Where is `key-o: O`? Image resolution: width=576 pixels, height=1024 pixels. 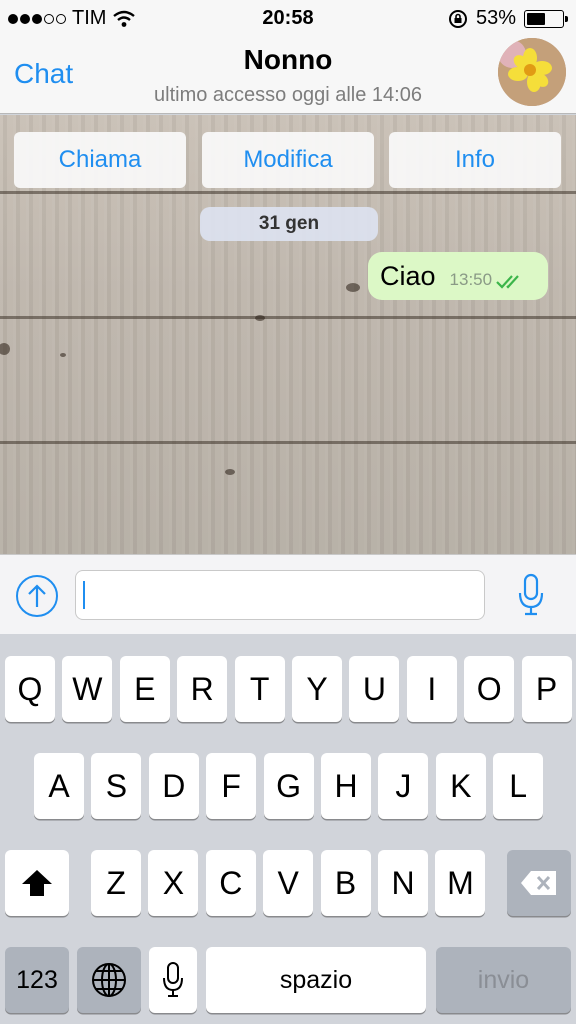
key-o: O is located at coordinates (489, 689).